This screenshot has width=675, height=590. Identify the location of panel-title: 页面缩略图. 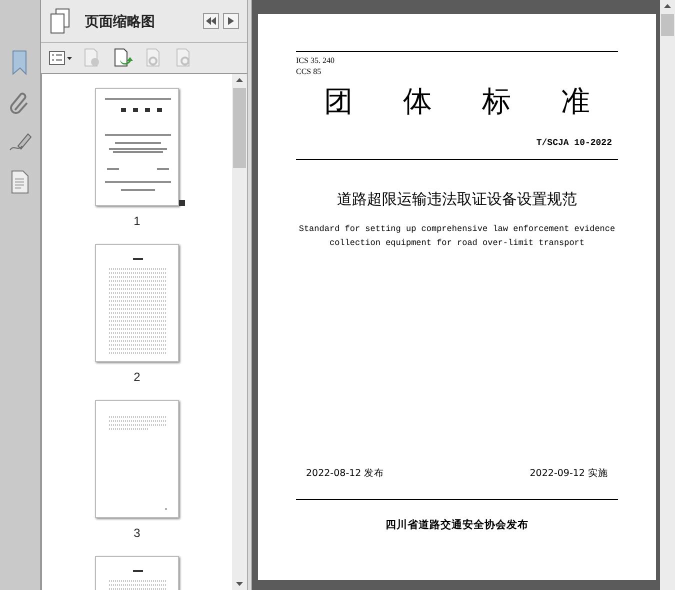
(120, 21).